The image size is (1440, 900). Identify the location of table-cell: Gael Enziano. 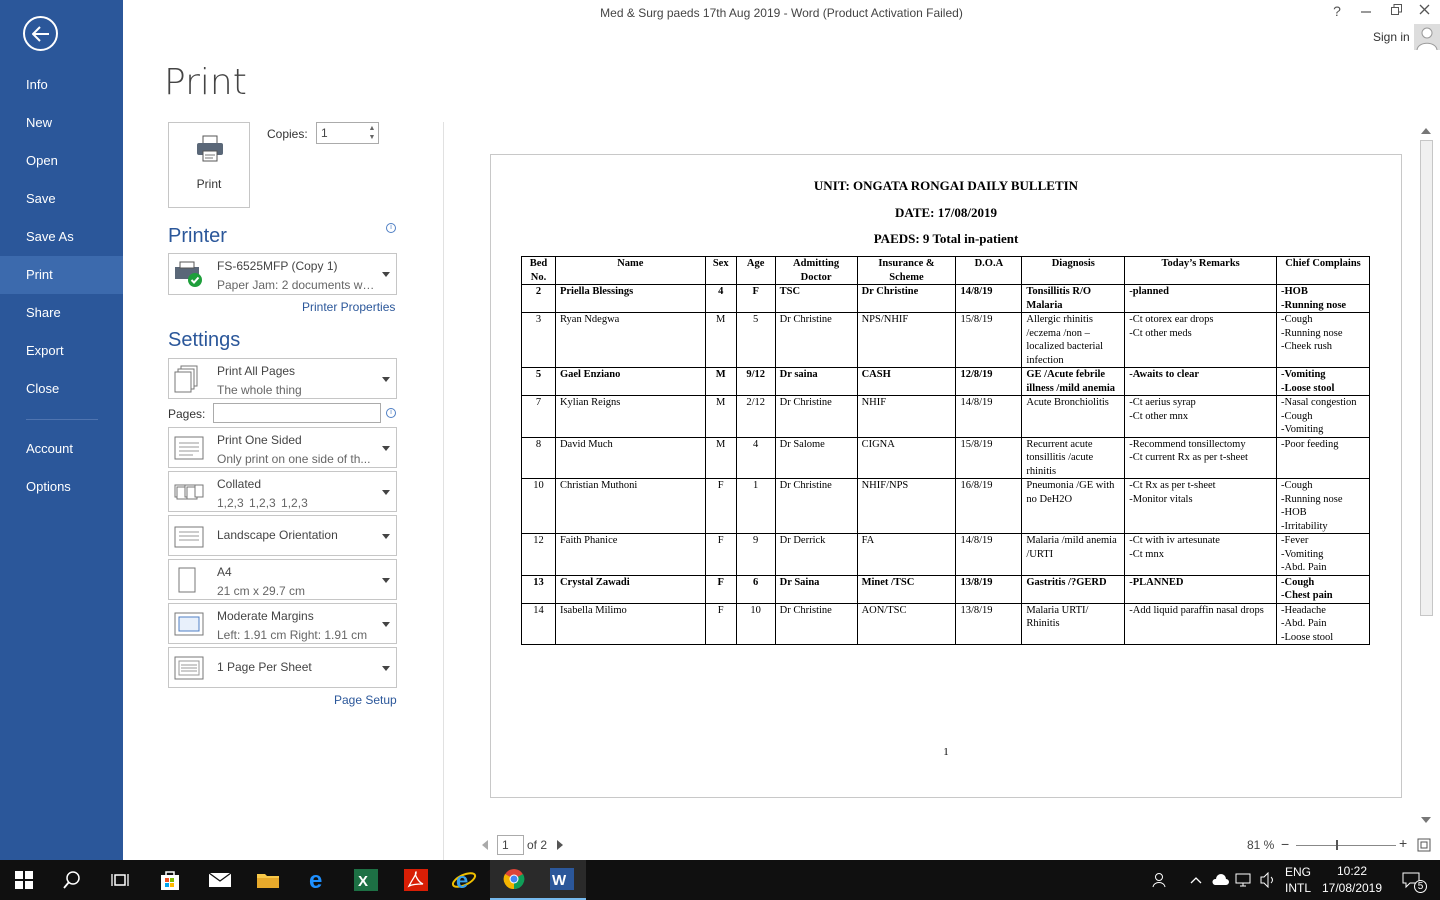
(630, 381).